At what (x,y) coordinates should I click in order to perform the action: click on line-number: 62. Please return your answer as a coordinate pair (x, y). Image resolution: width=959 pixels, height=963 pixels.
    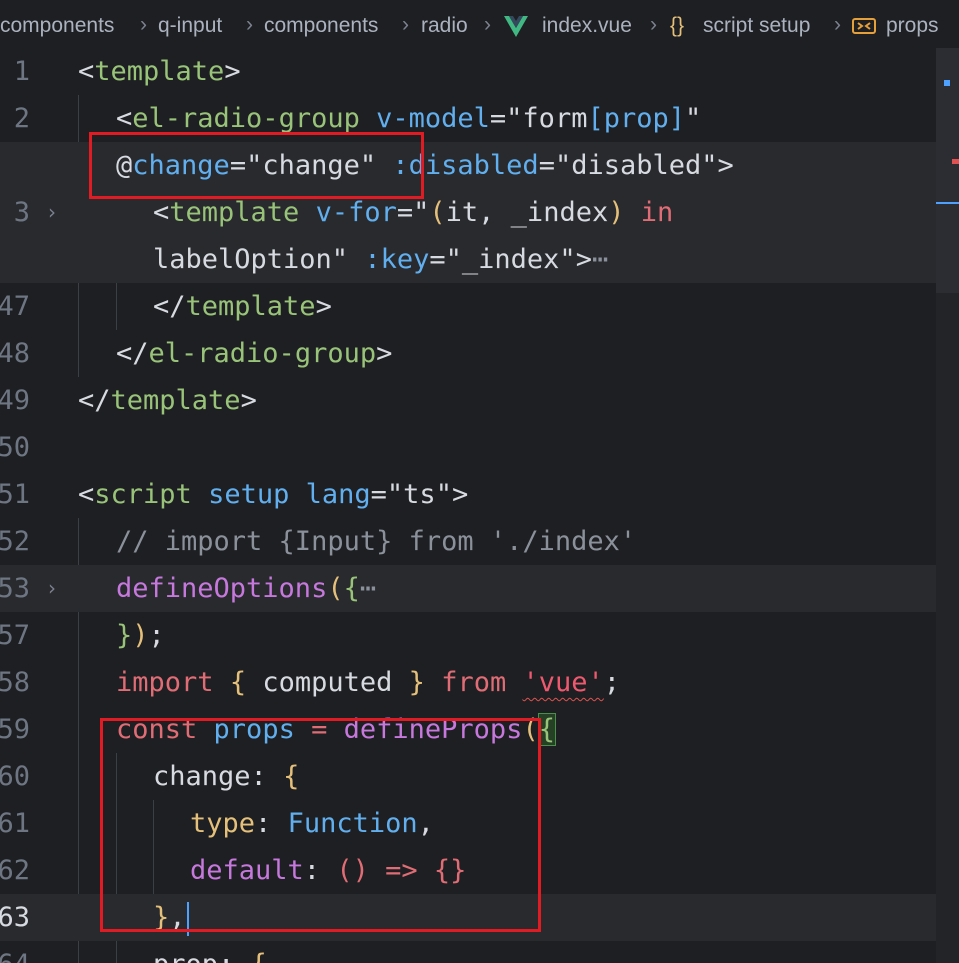
    Looking at the image, I should click on (15, 870).